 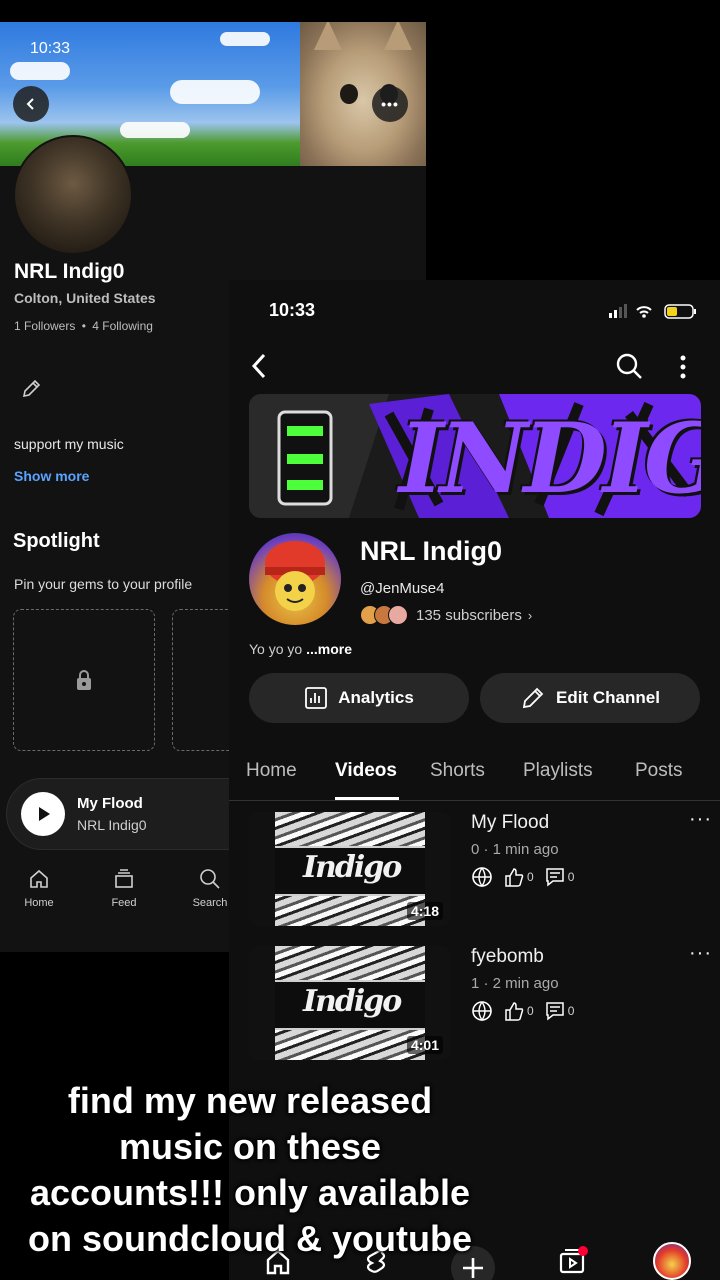 What do you see at coordinates (363, 94) in the screenshot?
I see `banner-cat-image` at bounding box center [363, 94].